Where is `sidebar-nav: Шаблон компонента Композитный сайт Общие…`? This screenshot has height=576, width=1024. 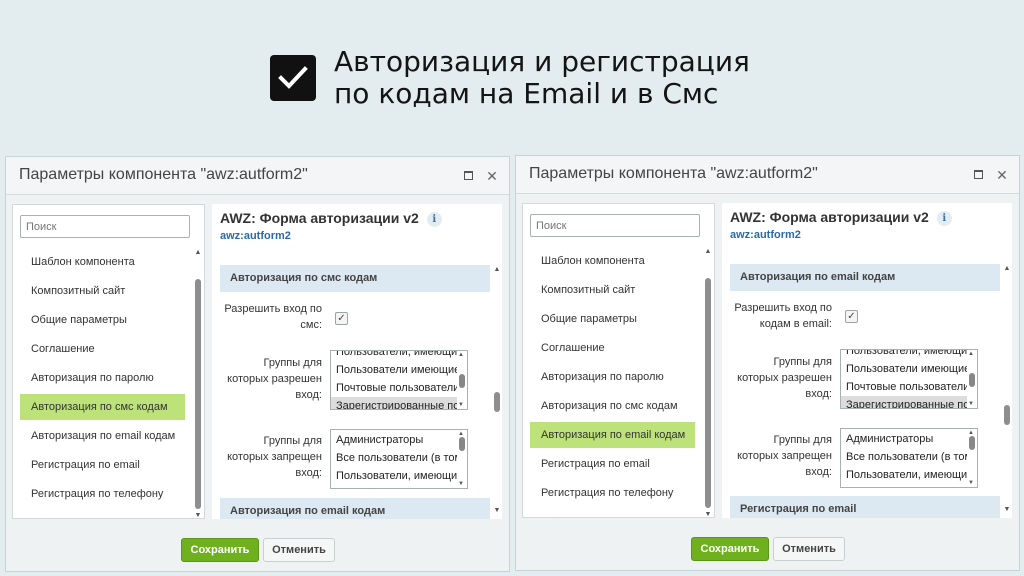 sidebar-nav: Шаблон компонента Композитный сайт Общие… is located at coordinates (612, 382).